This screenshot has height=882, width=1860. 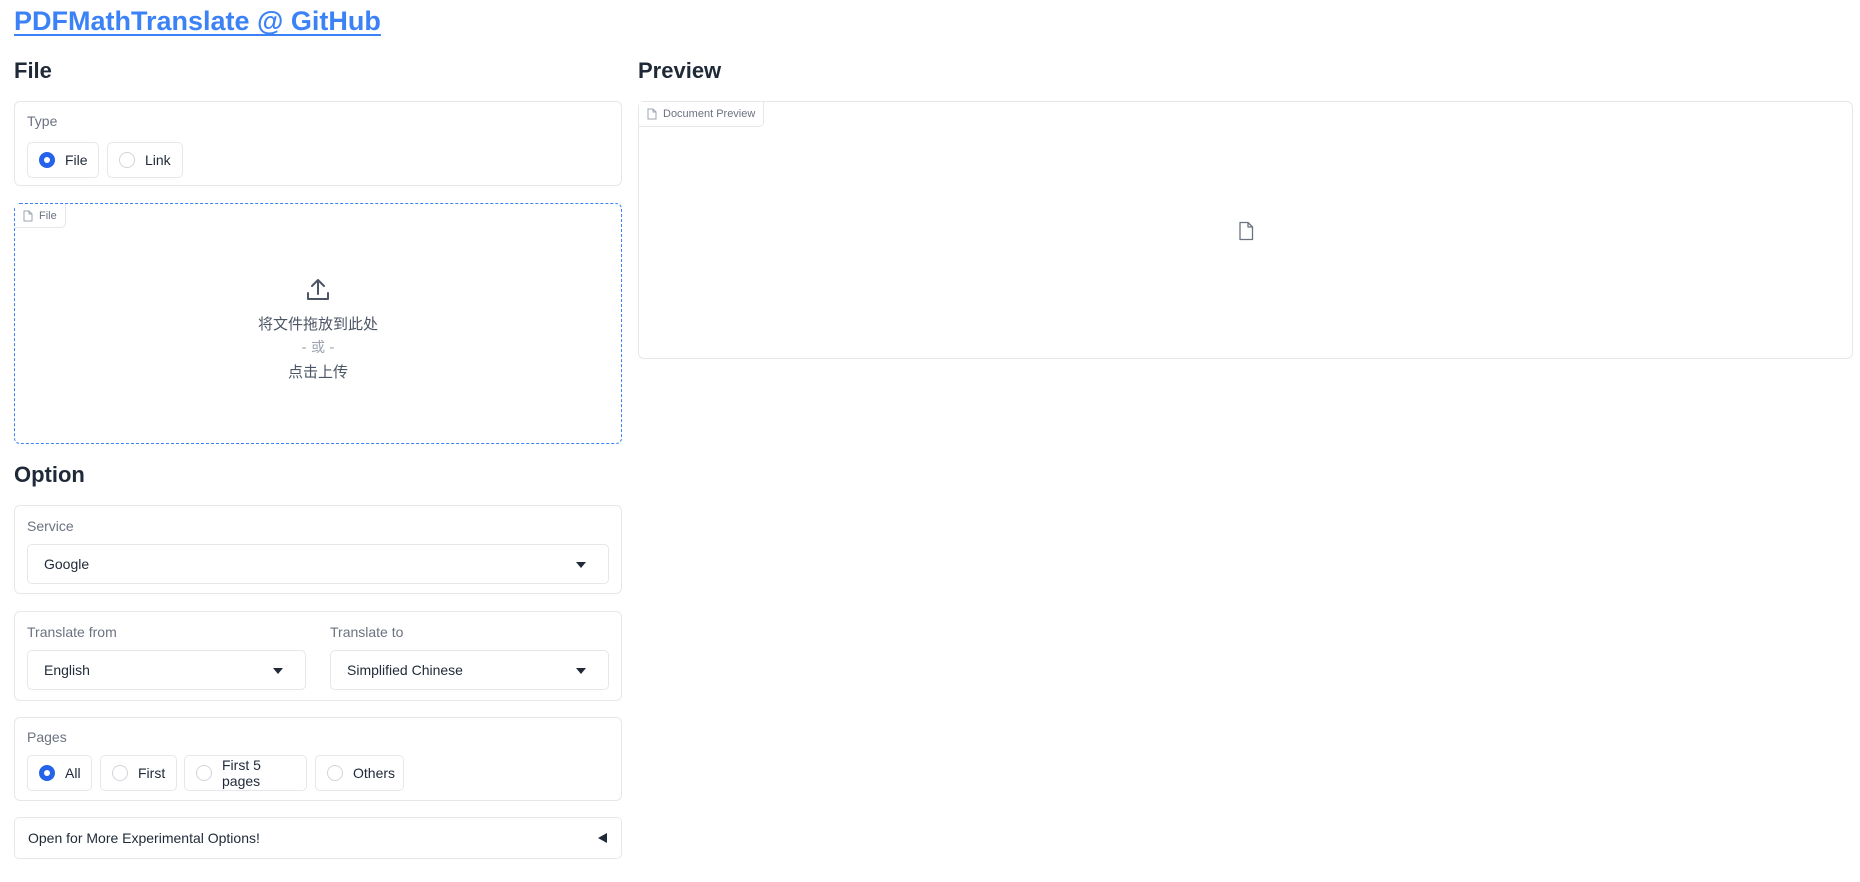 What do you see at coordinates (166, 670) in the screenshot?
I see `translate-from-select: English` at bounding box center [166, 670].